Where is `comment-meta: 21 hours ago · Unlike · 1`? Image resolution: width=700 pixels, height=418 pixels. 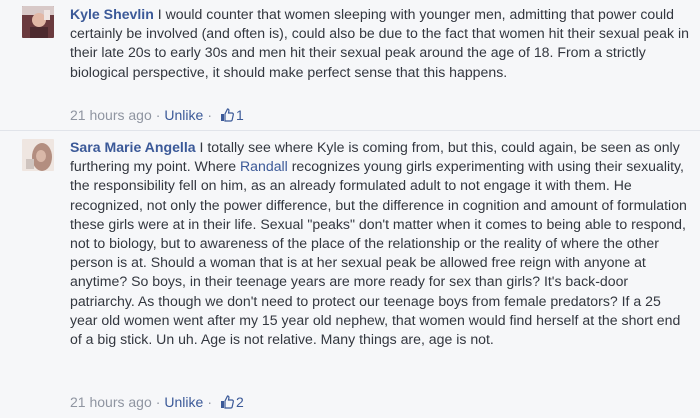
comment-meta: 21 hours ago · Unlike · 1 is located at coordinates (157, 116).